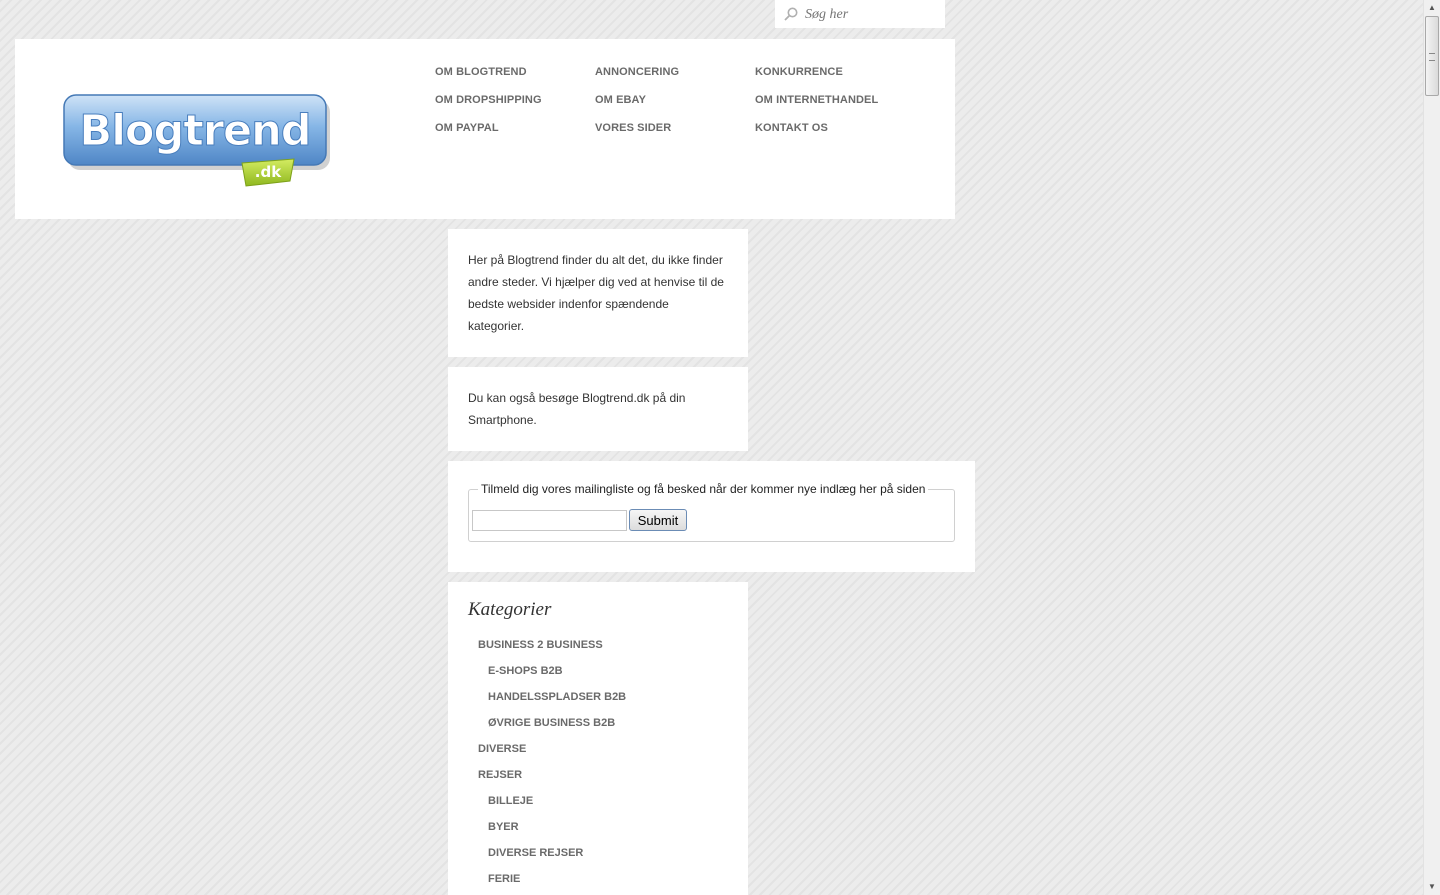 The image size is (1440, 895). I want to click on scrollbar-thumb, so click(1432, 56).